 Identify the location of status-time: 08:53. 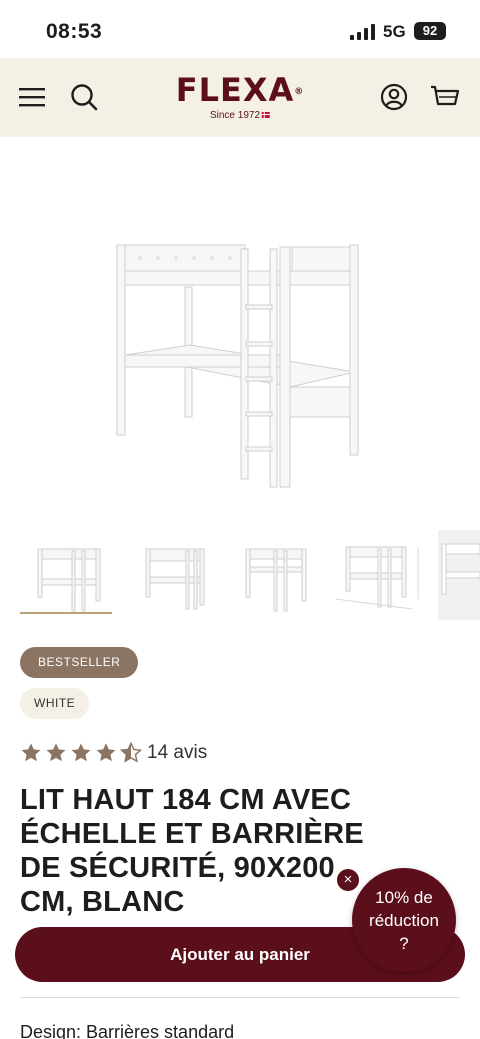
(74, 31).